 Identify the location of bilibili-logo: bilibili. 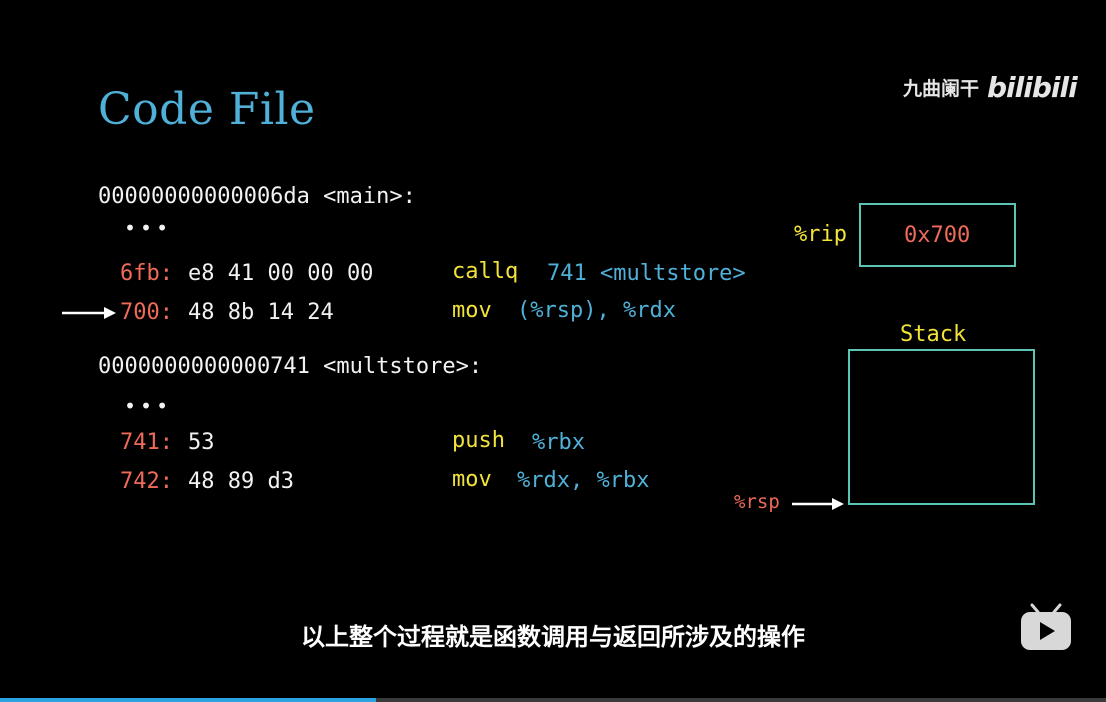
(1032, 87).